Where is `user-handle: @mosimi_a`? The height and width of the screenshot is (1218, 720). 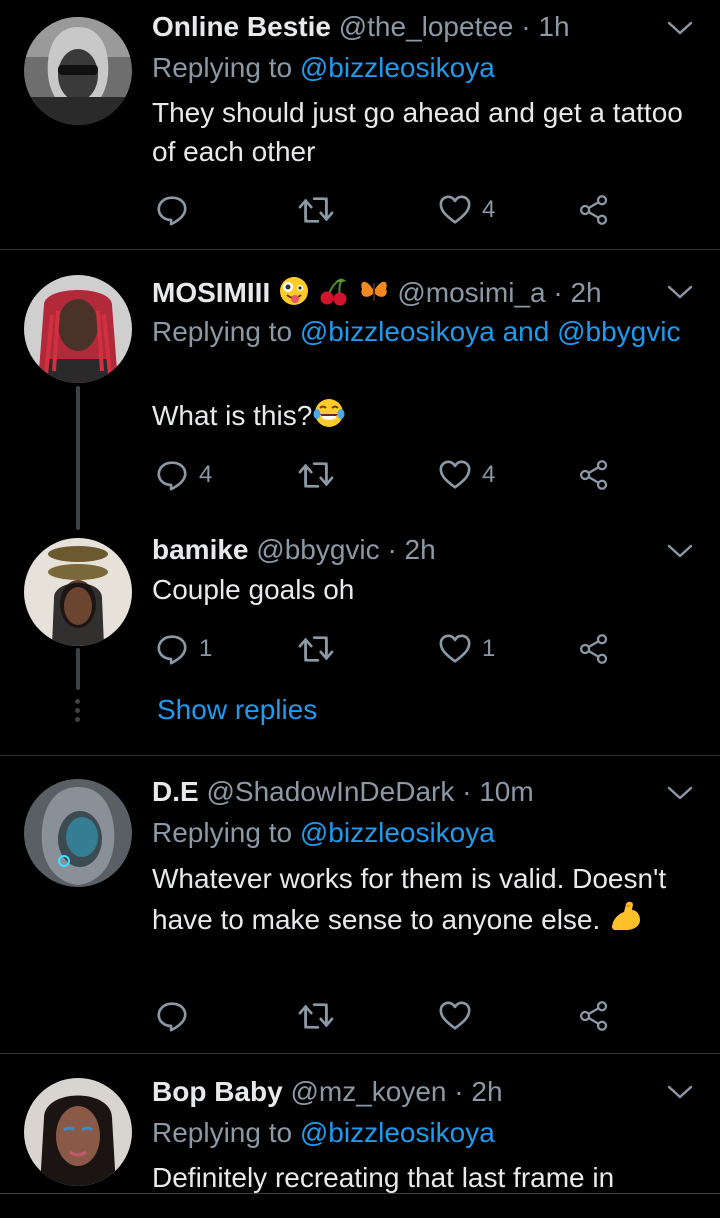 user-handle: @mosimi_a is located at coordinates (471, 292).